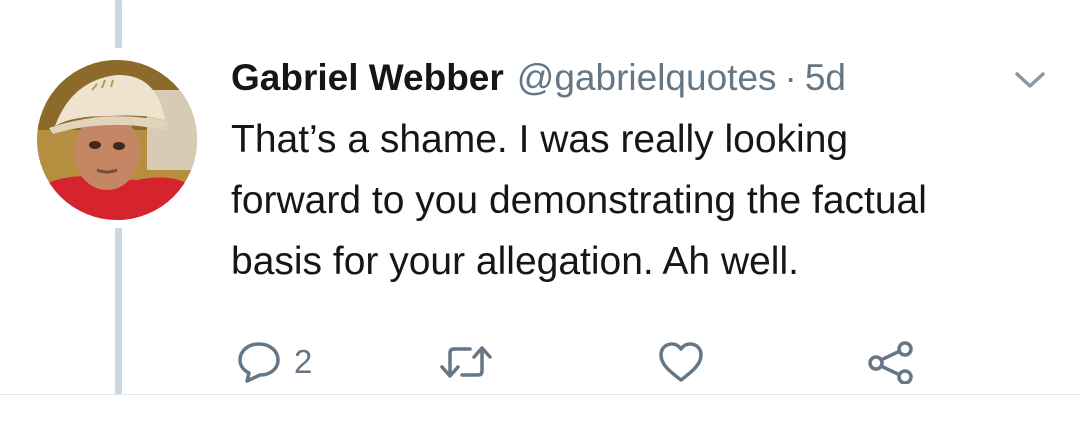 This screenshot has height=447, width=1080. I want to click on tweet-header: Gabriel Webber @gabrielquotes · 5d, so click(538, 78).